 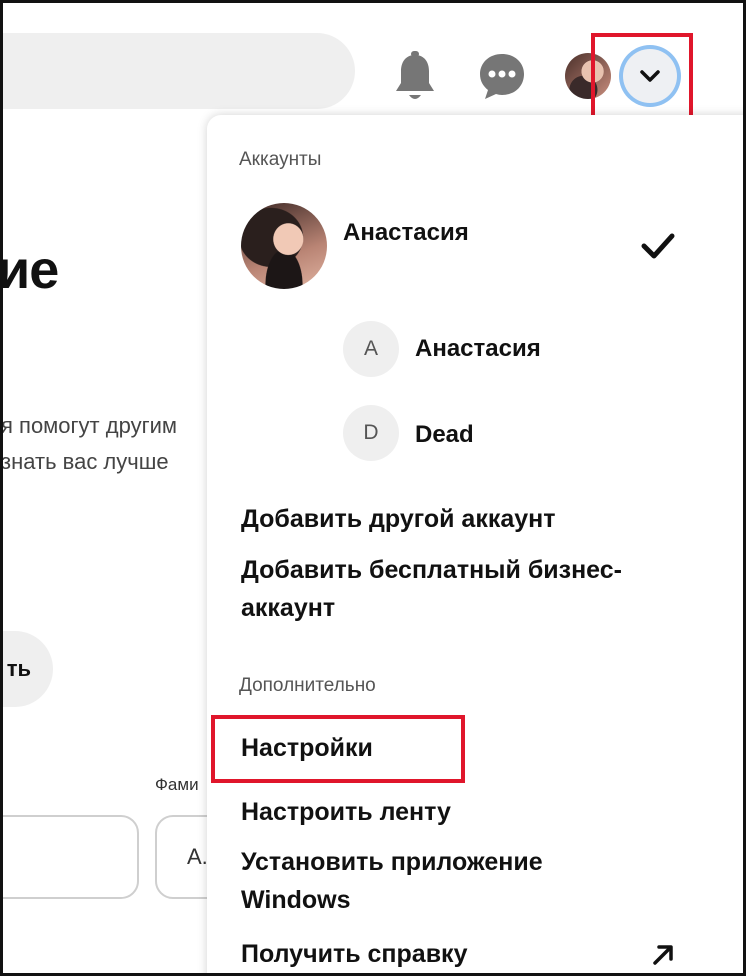 What do you see at coordinates (288, 608) in the screenshot?
I see `add-business-line2: аккаунт` at bounding box center [288, 608].